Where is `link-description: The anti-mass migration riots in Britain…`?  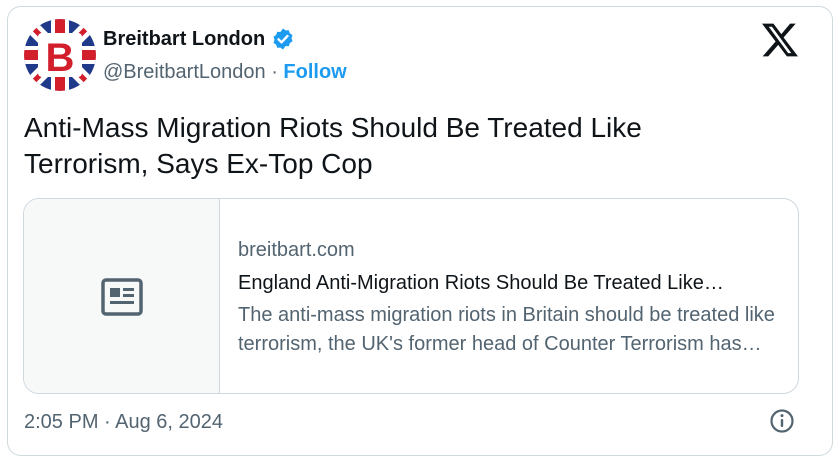
link-description: The anti-mass migration riots in Britain… is located at coordinates (506, 329).